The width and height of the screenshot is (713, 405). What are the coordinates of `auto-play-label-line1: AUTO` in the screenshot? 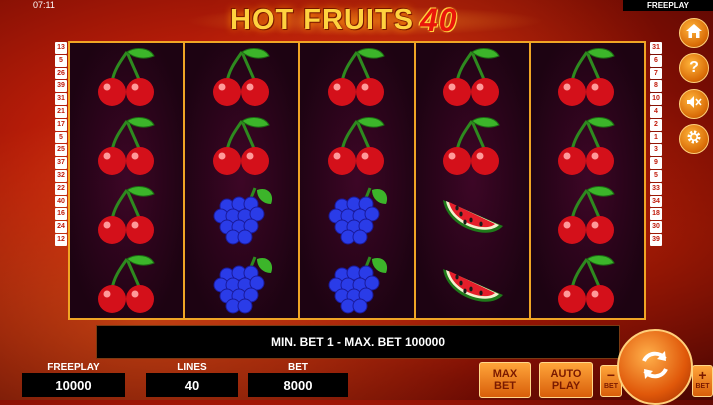 It's located at (566, 374).